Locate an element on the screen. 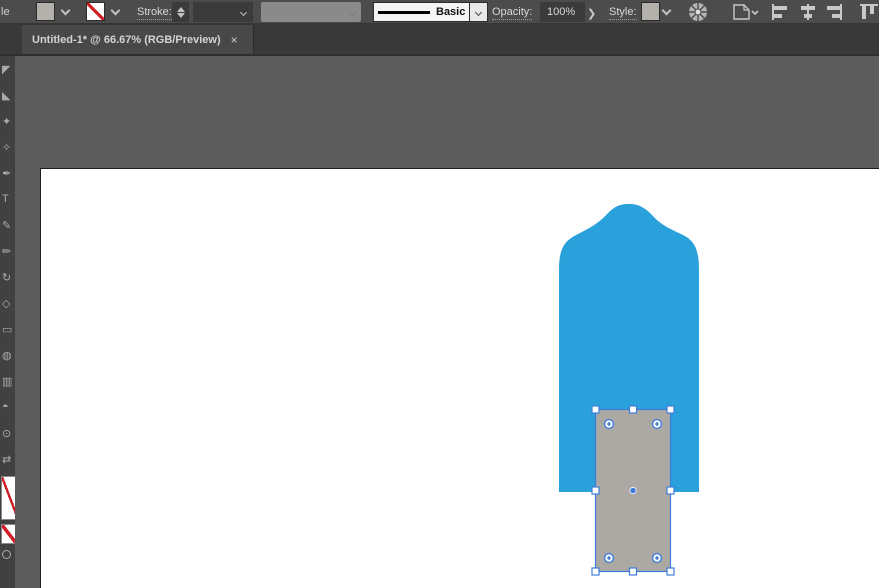 This screenshot has width=879, height=588. selection-tool-glyph: ◤ is located at coordinates (6, 69).